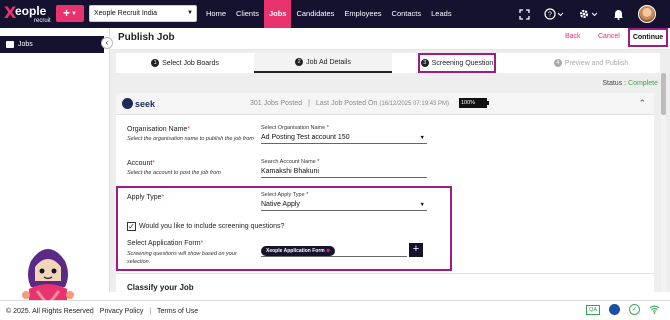 This screenshot has width=670, height=320. I want to click on sidebar-item-label: Jobs, so click(25, 44).